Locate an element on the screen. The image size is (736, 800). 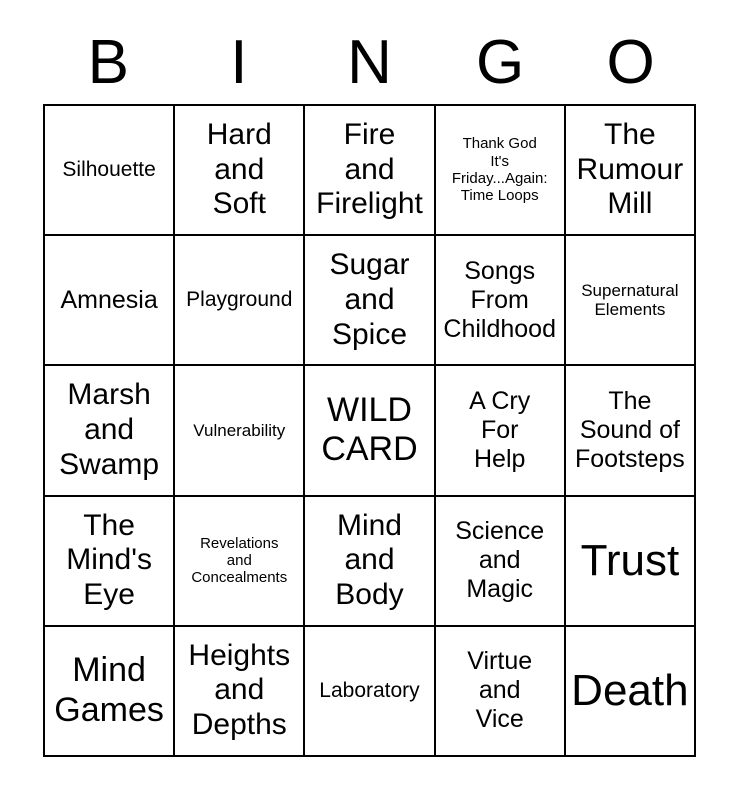
bingo-cell-label: Science and Magic is located at coordinates (500, 560).